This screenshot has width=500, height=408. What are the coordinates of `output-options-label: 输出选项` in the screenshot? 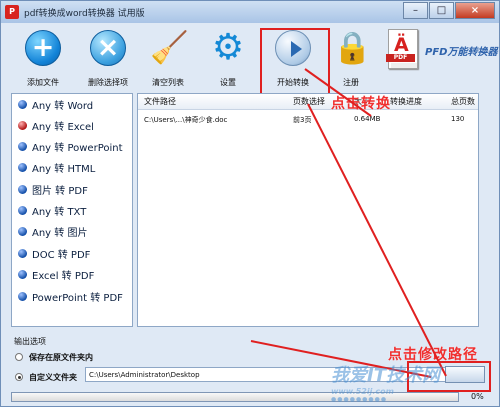 It's located at (30, 341).